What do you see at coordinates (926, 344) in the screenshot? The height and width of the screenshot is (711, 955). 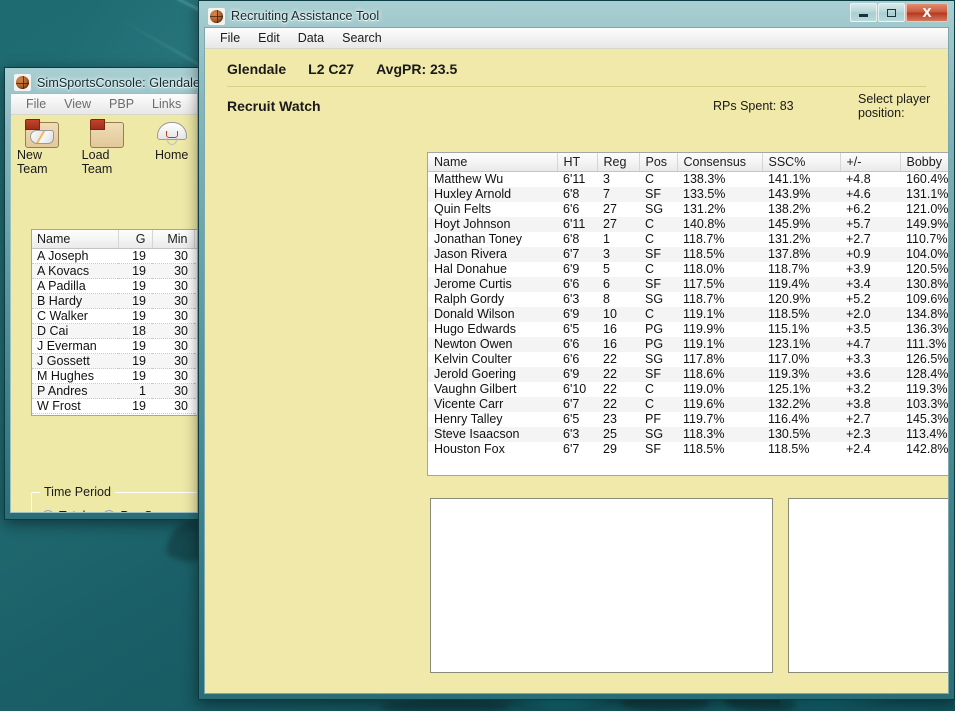 I see `cell-bobby: 111.3%` at bounding box center [926, 344].